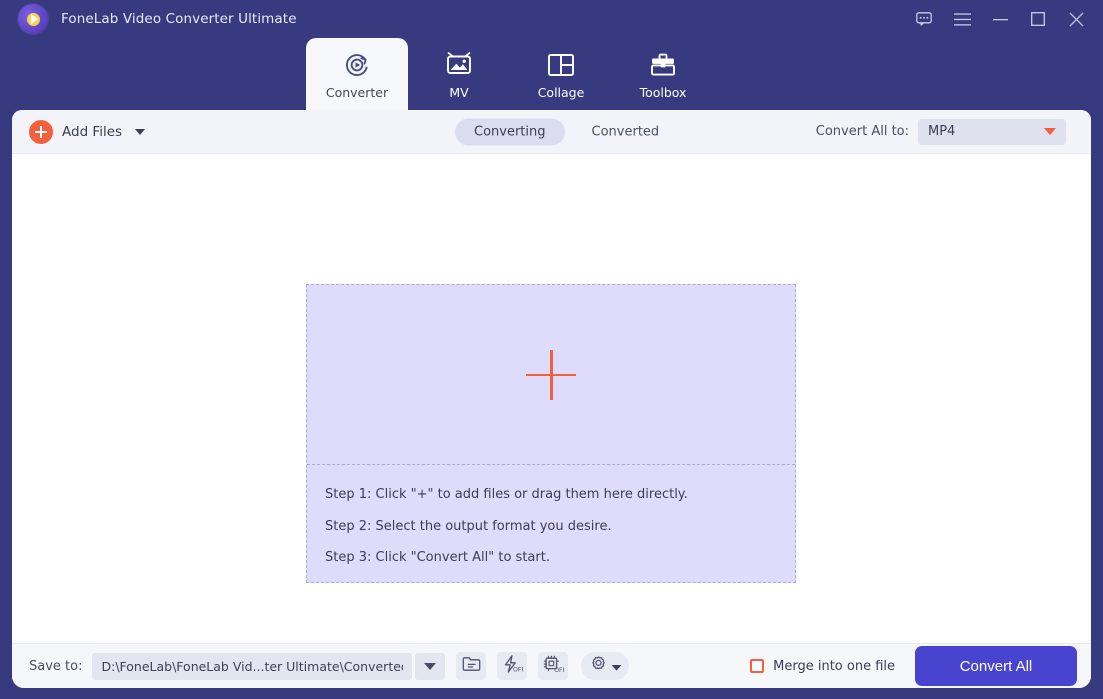 The width and height of the screenshot is (1103, 699). What do you see at coordinates (41, 131) in the screenshot?
I see `plus-circle-icon` at bounding box center [41, 131].